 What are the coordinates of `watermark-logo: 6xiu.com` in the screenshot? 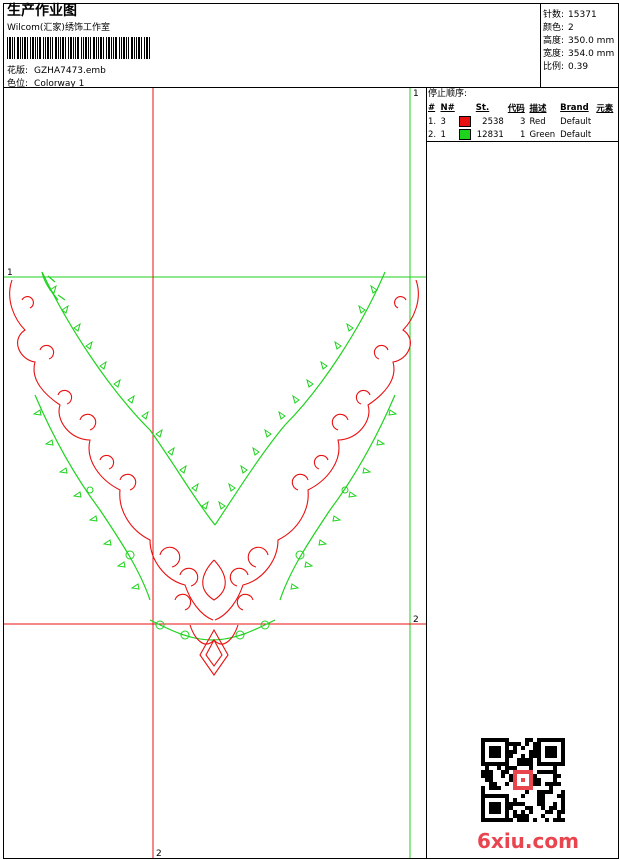 It's located at (528, 841).